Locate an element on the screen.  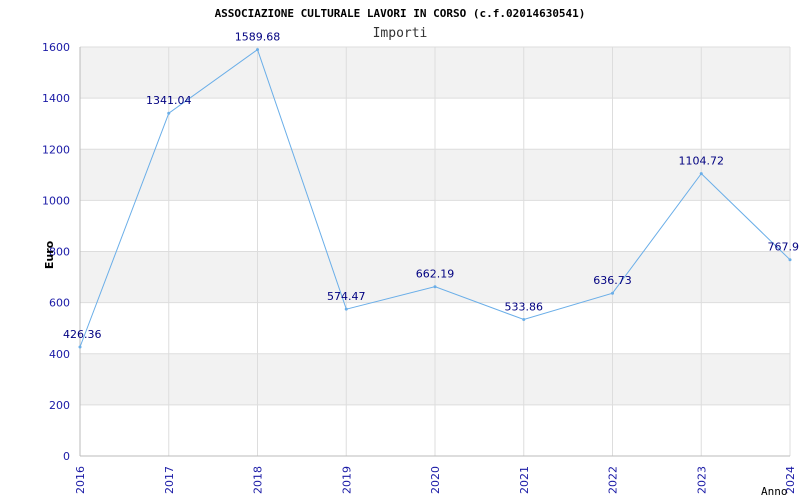
data-label: 533.86 is located at coordinates (524, 307).